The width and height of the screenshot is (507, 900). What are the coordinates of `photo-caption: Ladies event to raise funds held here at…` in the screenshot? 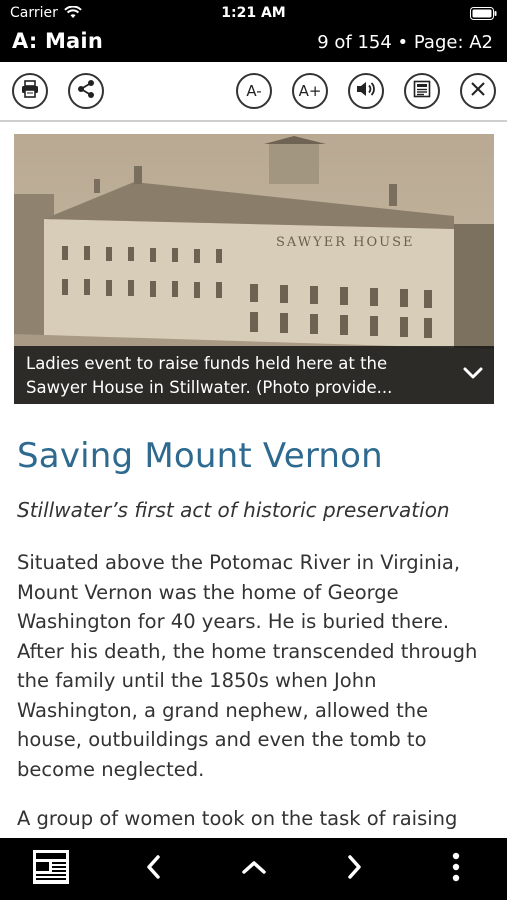 It's located at (254, 375).